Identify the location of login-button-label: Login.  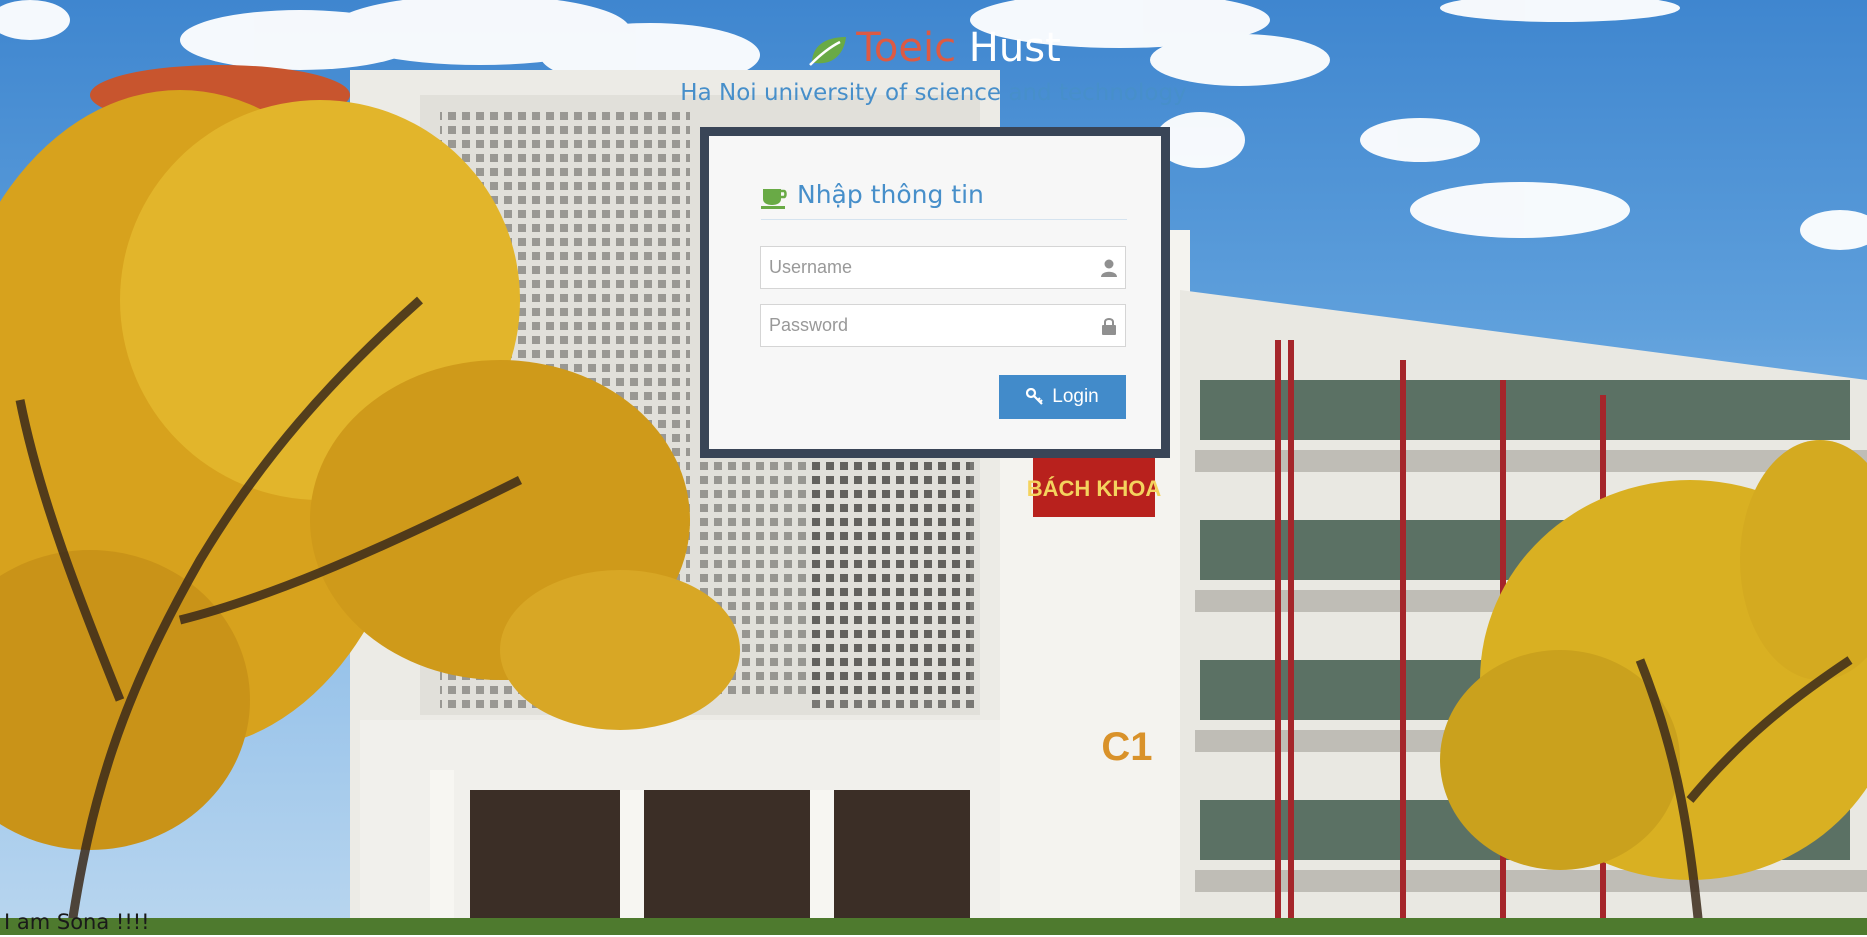
(1075, 396).